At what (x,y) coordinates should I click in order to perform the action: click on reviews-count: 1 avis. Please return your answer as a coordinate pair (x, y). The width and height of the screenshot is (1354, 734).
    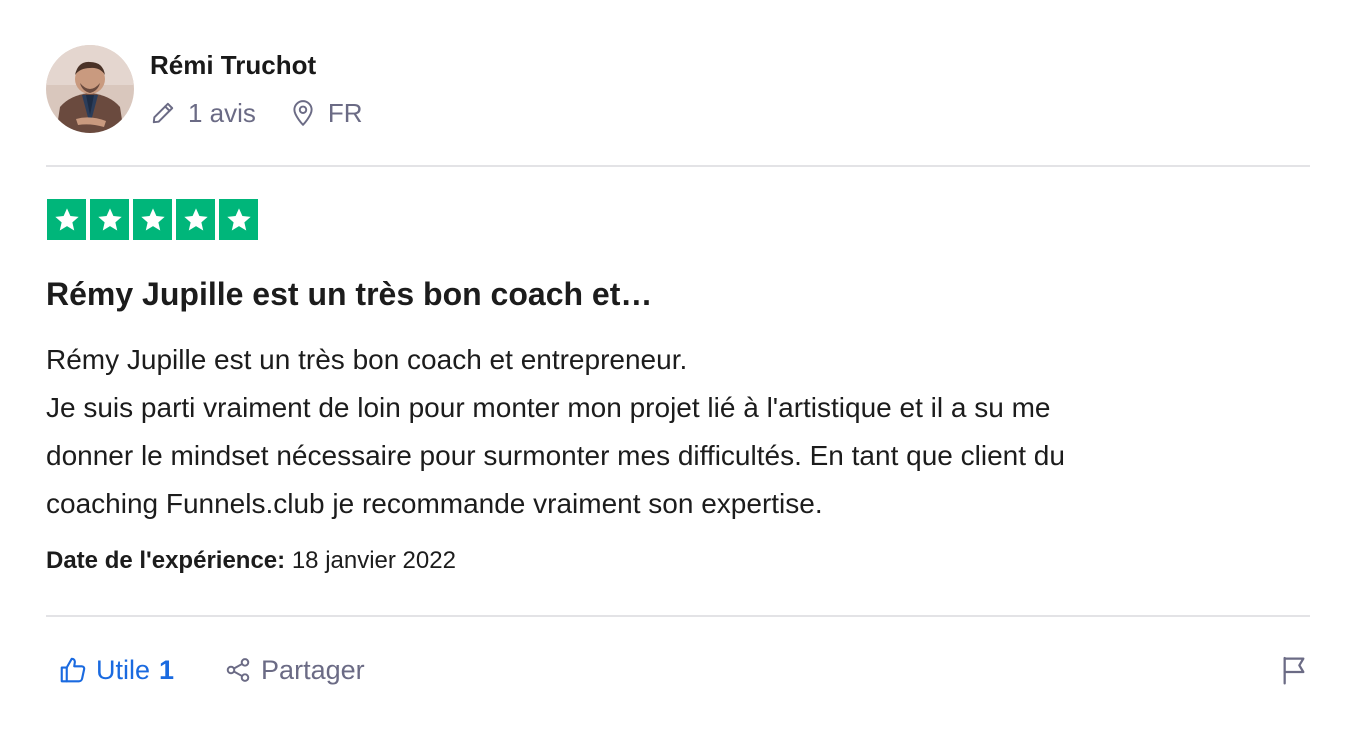
    Looking at the image, I should click on (203, 113).